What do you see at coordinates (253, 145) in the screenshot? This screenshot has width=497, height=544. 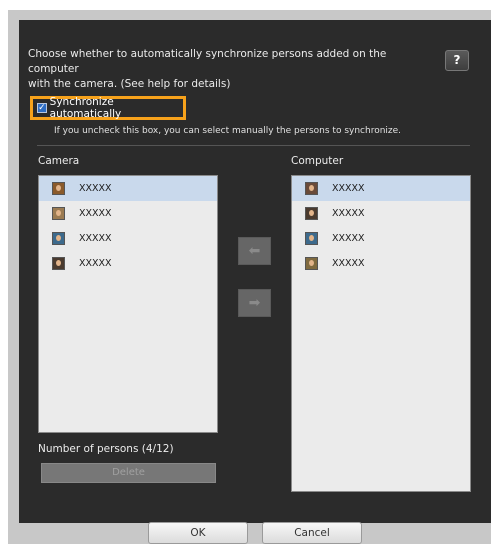 I see `divider` at bounding box center [253, 145].